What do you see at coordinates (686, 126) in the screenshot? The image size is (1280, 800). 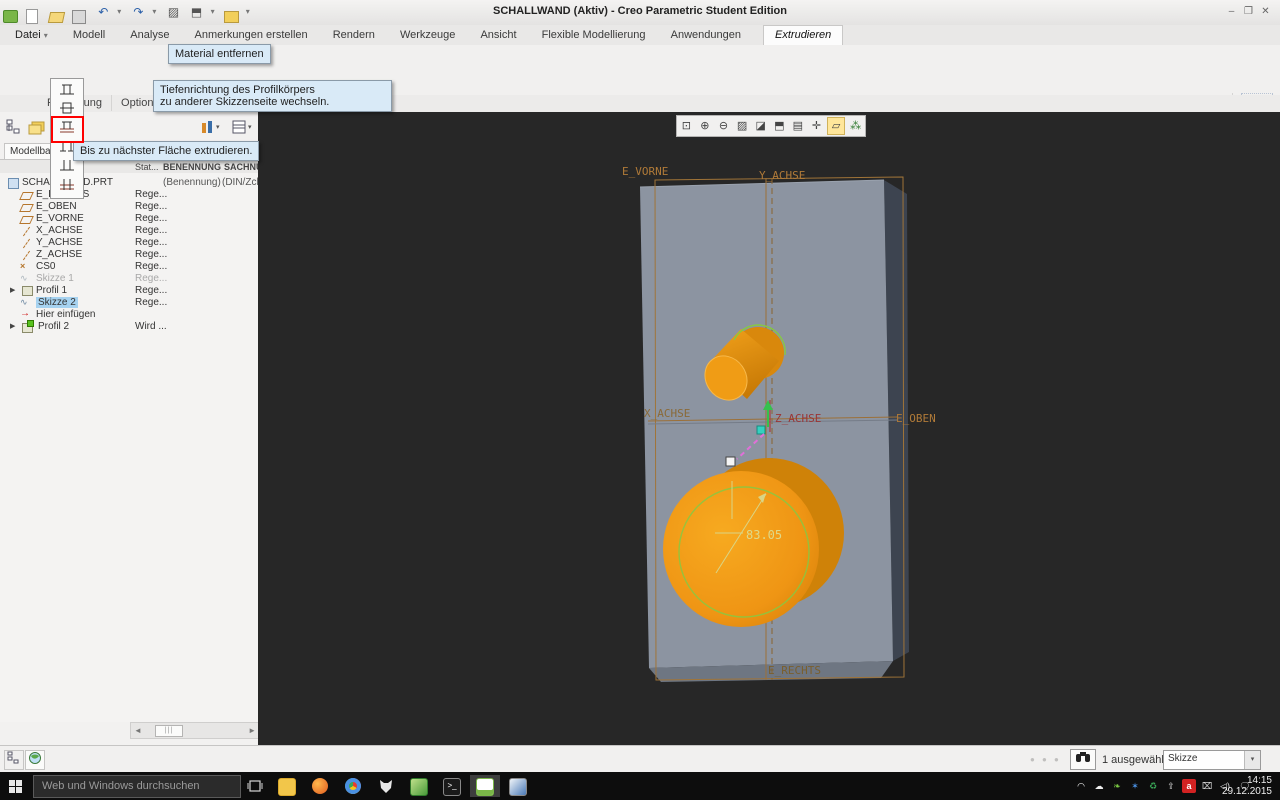 I see `zoom-fit-icon: ⊡` at bounding box center [686, 126].